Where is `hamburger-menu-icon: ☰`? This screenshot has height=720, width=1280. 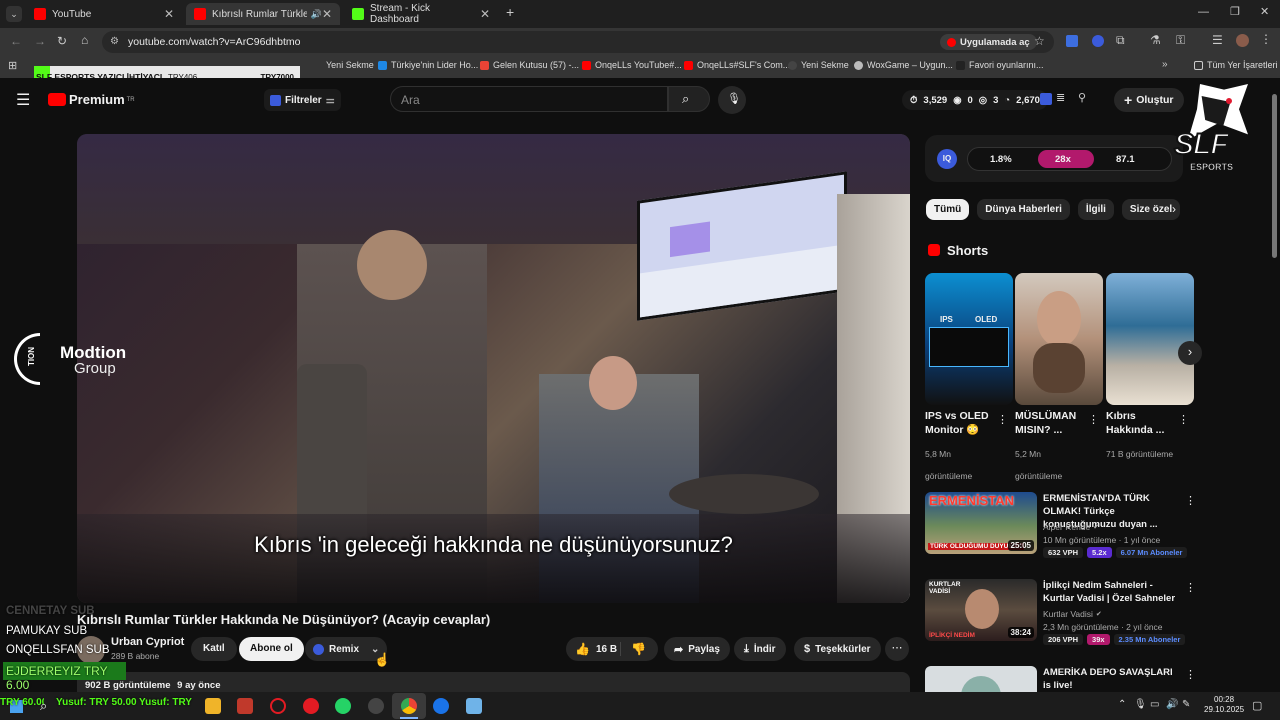
hamburger-menu-icon: ☰ is located at coordinates (23, 100).